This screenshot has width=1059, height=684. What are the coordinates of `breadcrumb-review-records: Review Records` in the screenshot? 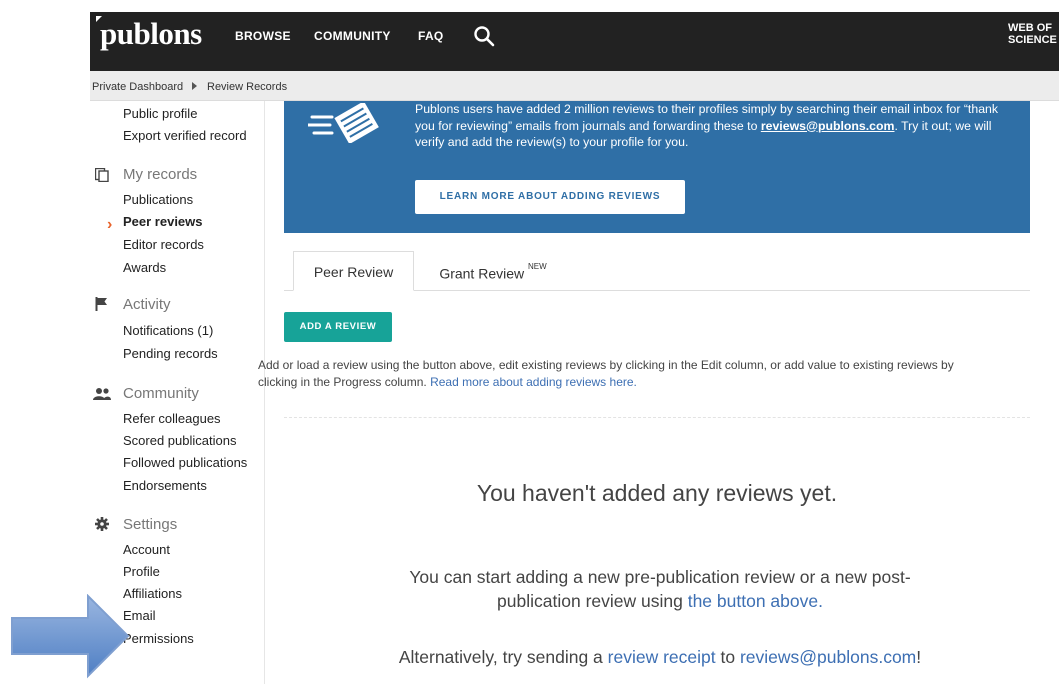 It's located at (247, 87).